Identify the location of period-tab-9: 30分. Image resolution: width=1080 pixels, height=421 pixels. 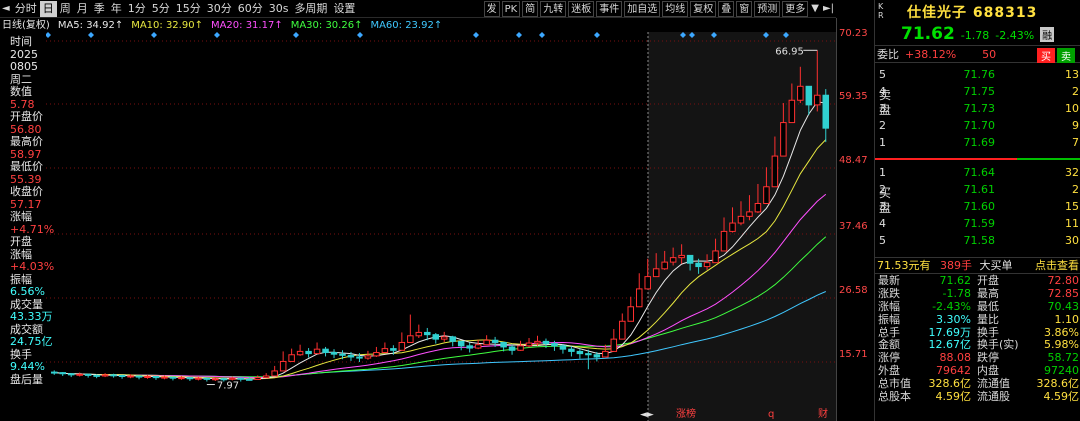
(219, 9).